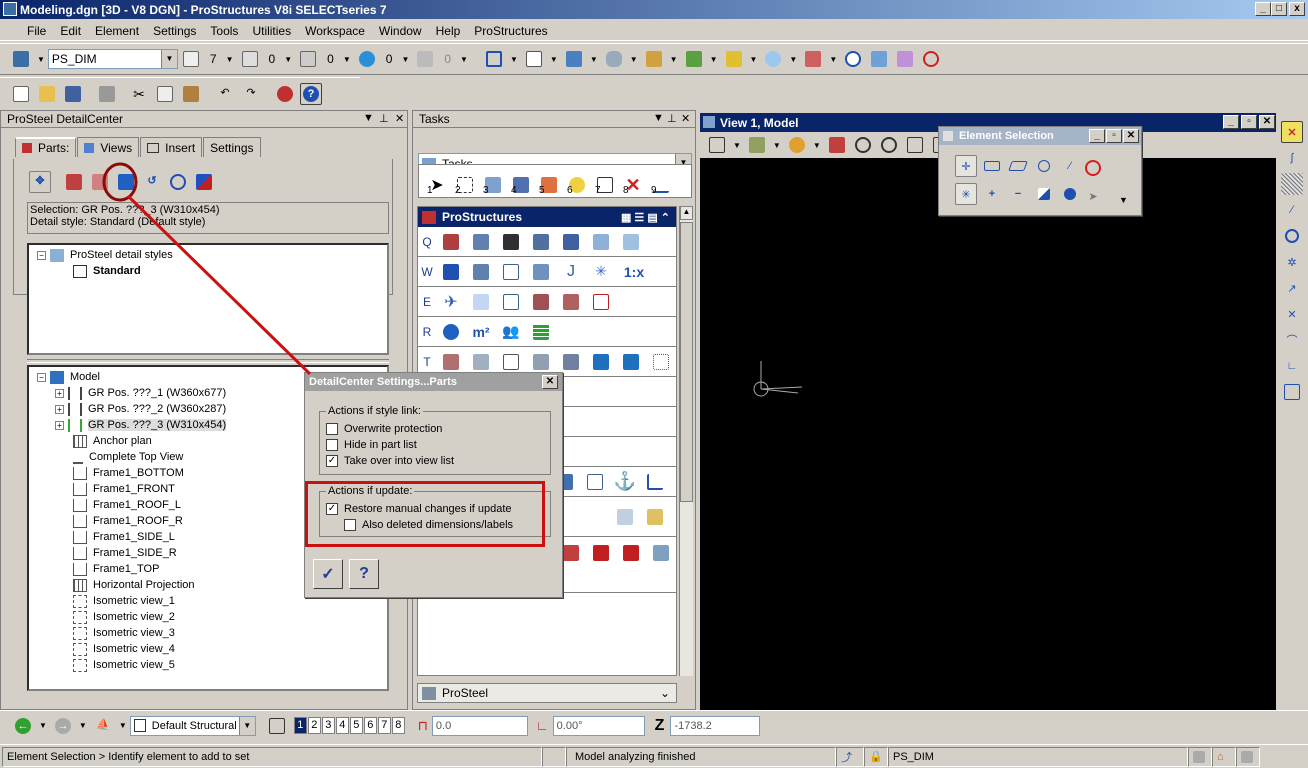 Image resolution: width=1308 pixels, height=768 pixels. What do you see at coordinates (510, 31) in the screenshot?
I see `menu-prostructures: ProStructures` at bounding box center [510, 31].